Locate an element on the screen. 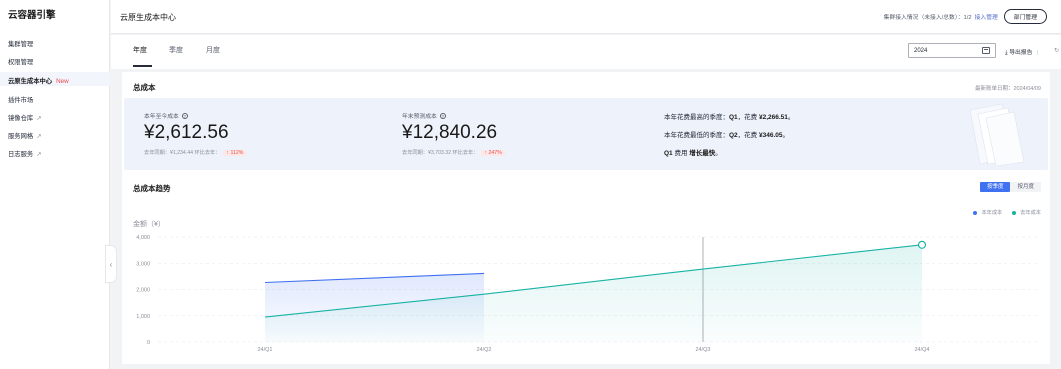 The height and width of the screenshot is (369, 1061). sidebar-item-addons: 插件市场 is located at coordinates (20, 99).